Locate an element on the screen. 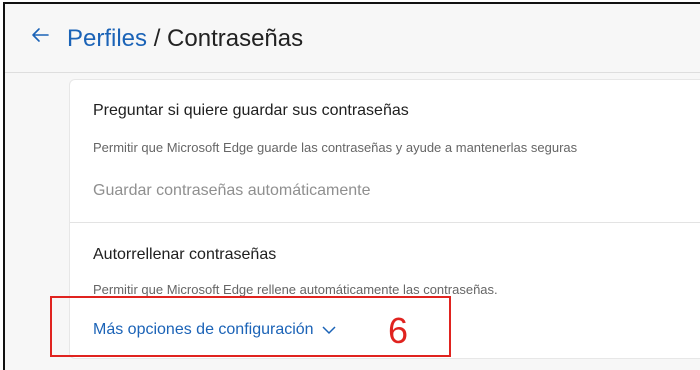 The height and width of the screenshot is (370, 700). annotation-number: 6 is located at coordinates (398, 330).